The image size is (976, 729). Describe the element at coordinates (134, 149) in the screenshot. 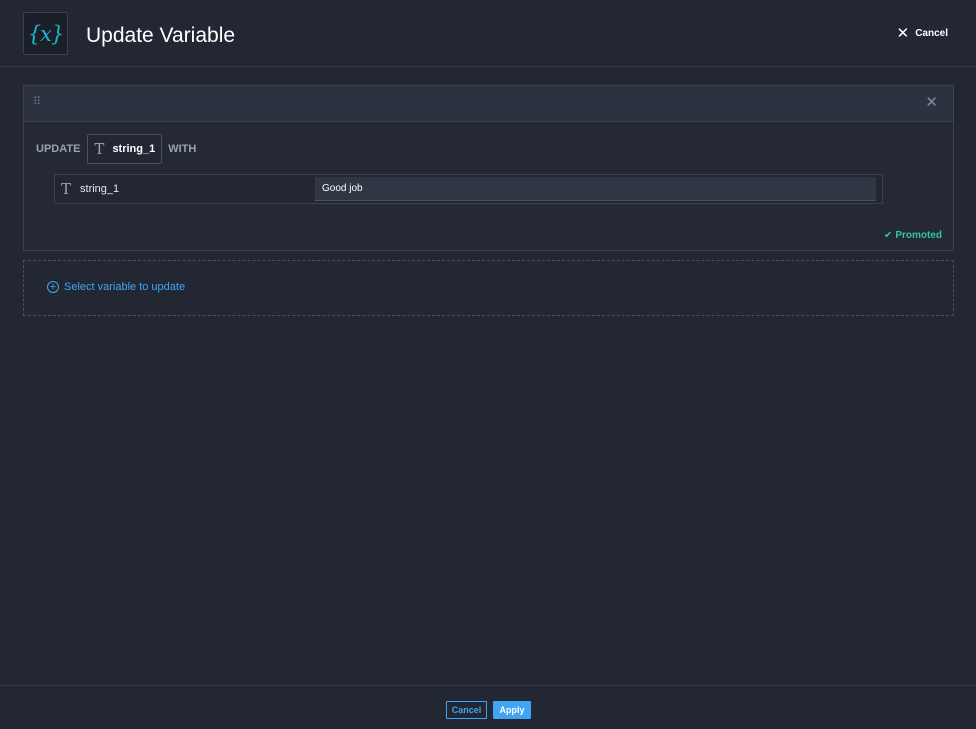

I see `variable-name: string_1` at that location.